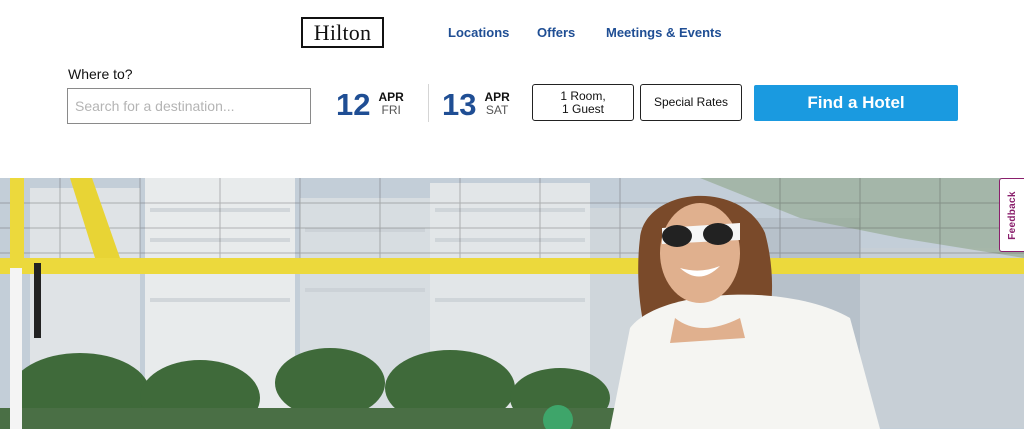  I want to click on nav-locations: Locations, so click(478, 33).